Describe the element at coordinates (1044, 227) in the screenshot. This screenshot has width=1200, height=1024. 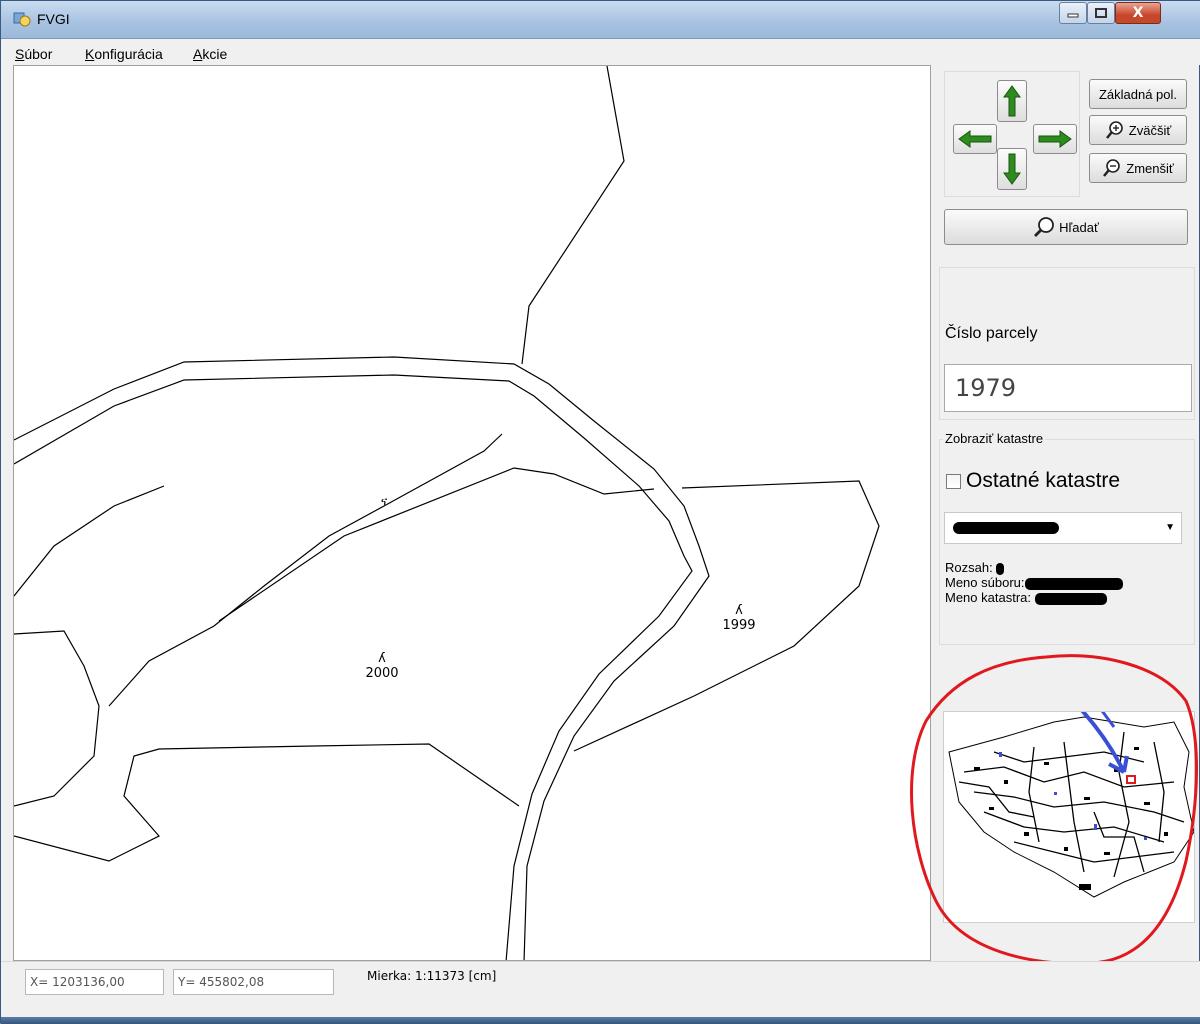
I see `search-icon` at that location.